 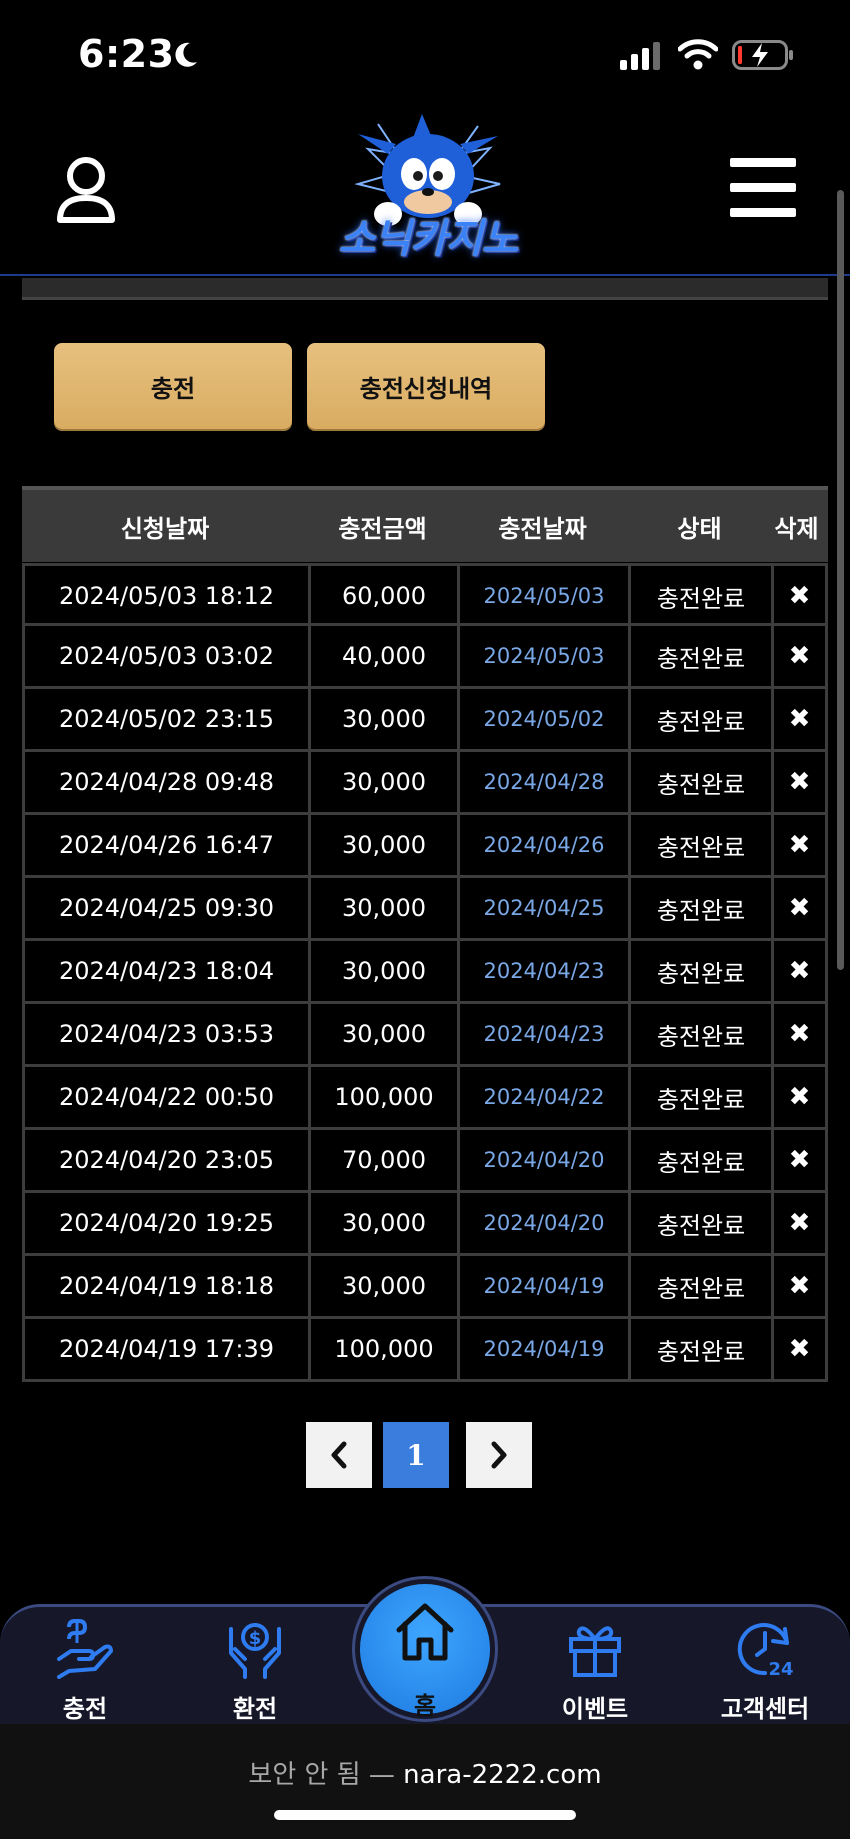 What do you see at coordinates (840, 580) in the screenshot?
I see `page-scrollbar` at bounding box center [840, 580].